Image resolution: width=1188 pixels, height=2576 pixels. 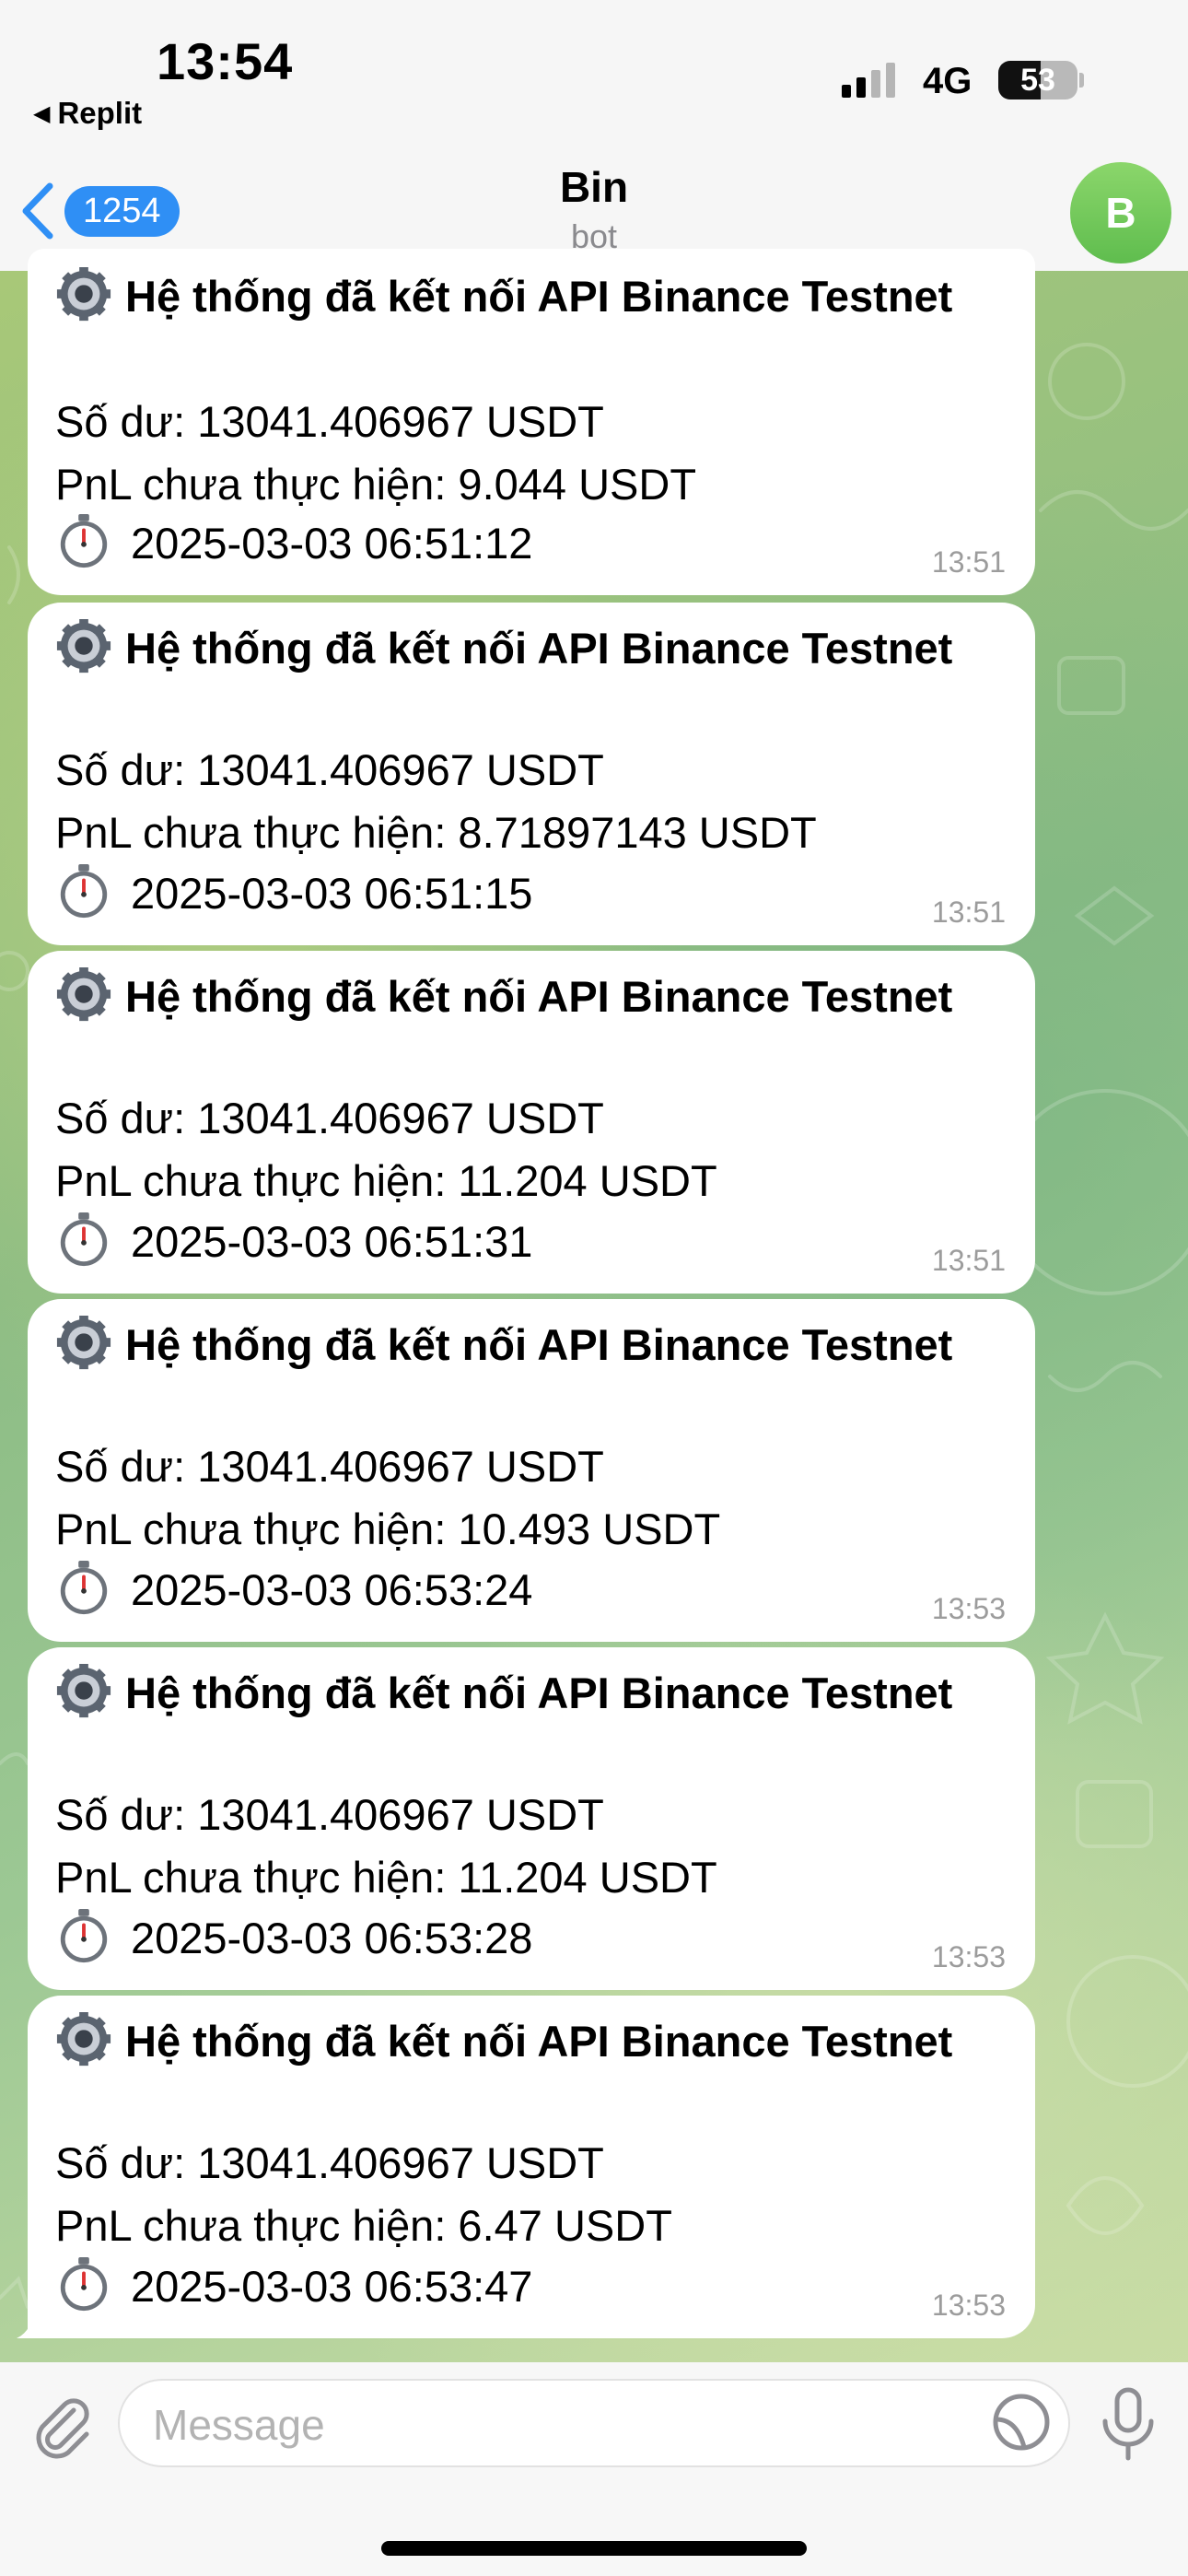 What do you see at coordinates (332, 1938) in the screenshot?
I see `timestamp-text: 2025-03-03 06:53:28` at bounding box center [332, 1938].